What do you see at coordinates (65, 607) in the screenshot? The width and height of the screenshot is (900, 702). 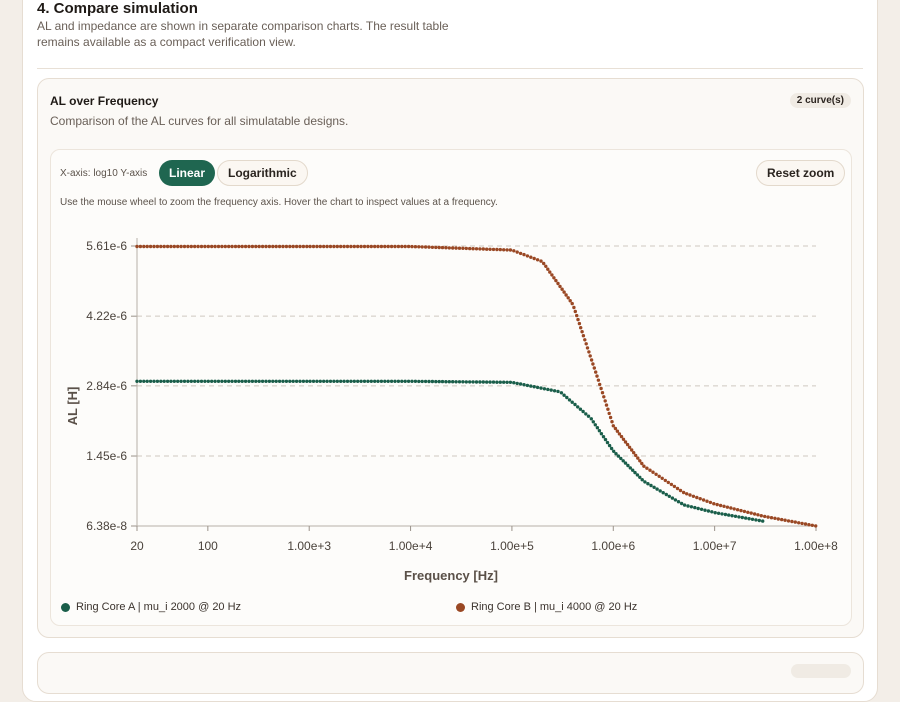 I see `series-a-swatch` at bounding box center [65, 607].